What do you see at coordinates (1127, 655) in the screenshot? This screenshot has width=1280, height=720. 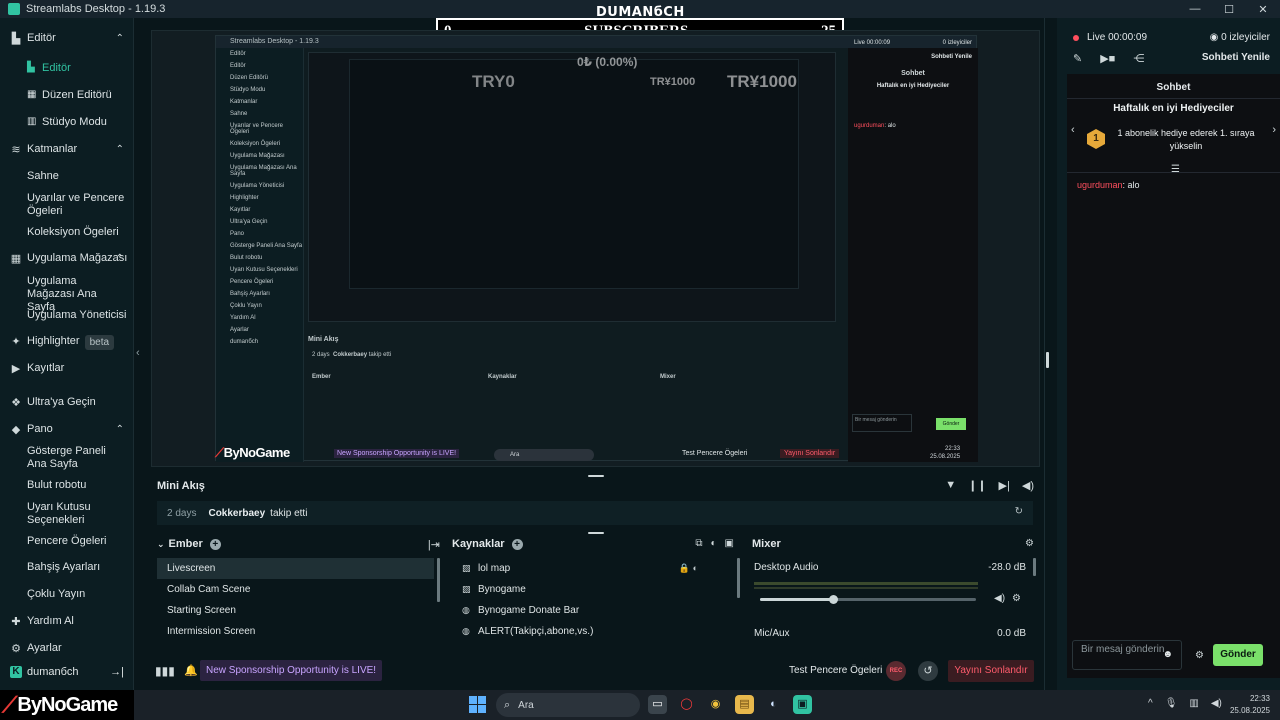 I see `chat-input: Bir mesaj gönderin ☻` at bounding box center [1127, 655].